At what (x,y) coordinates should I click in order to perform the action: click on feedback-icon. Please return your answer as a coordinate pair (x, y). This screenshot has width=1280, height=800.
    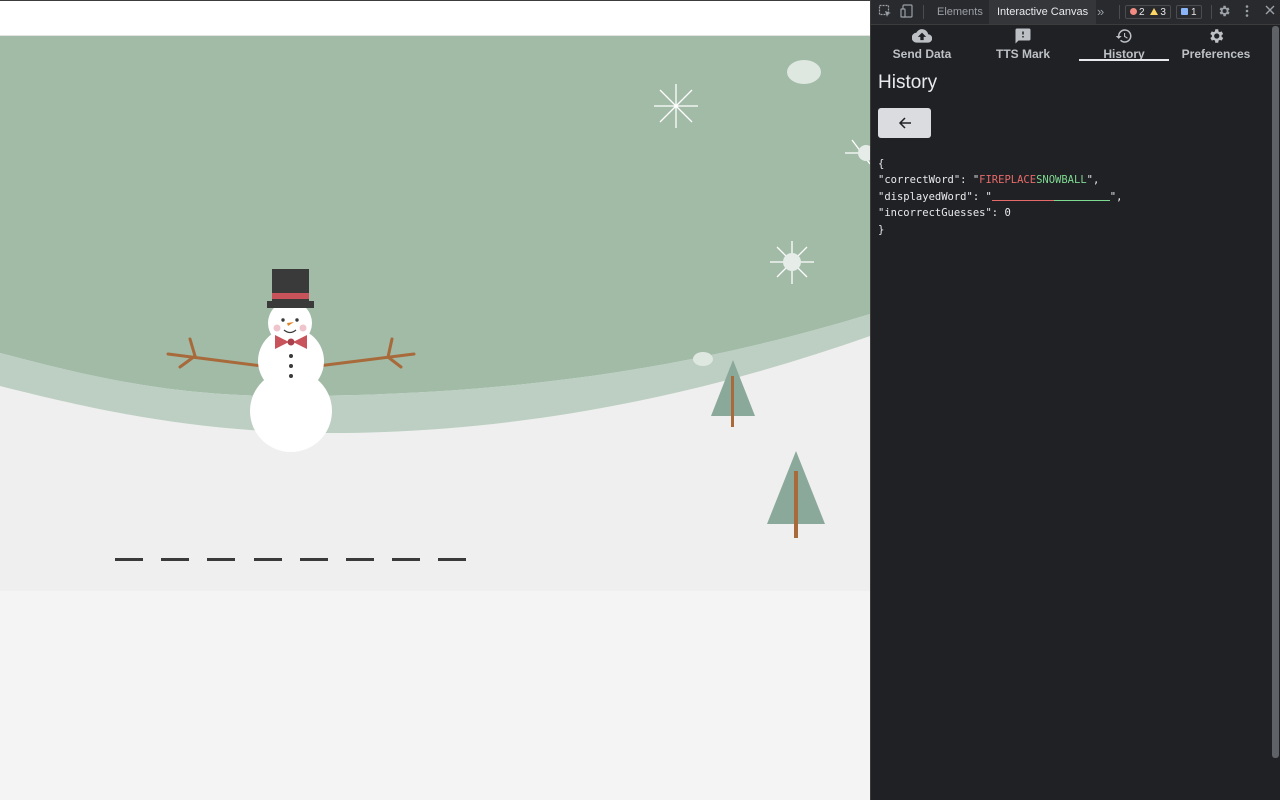
    Looking at the image, I should click on (1023, 36).